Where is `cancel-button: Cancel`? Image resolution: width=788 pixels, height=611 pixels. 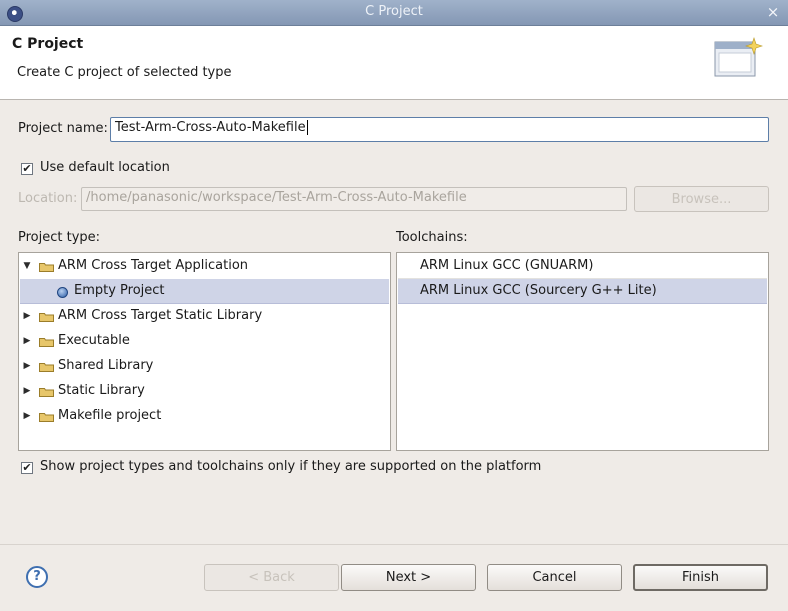 cancel-button: Cancel is located at coordinates (554, 577).